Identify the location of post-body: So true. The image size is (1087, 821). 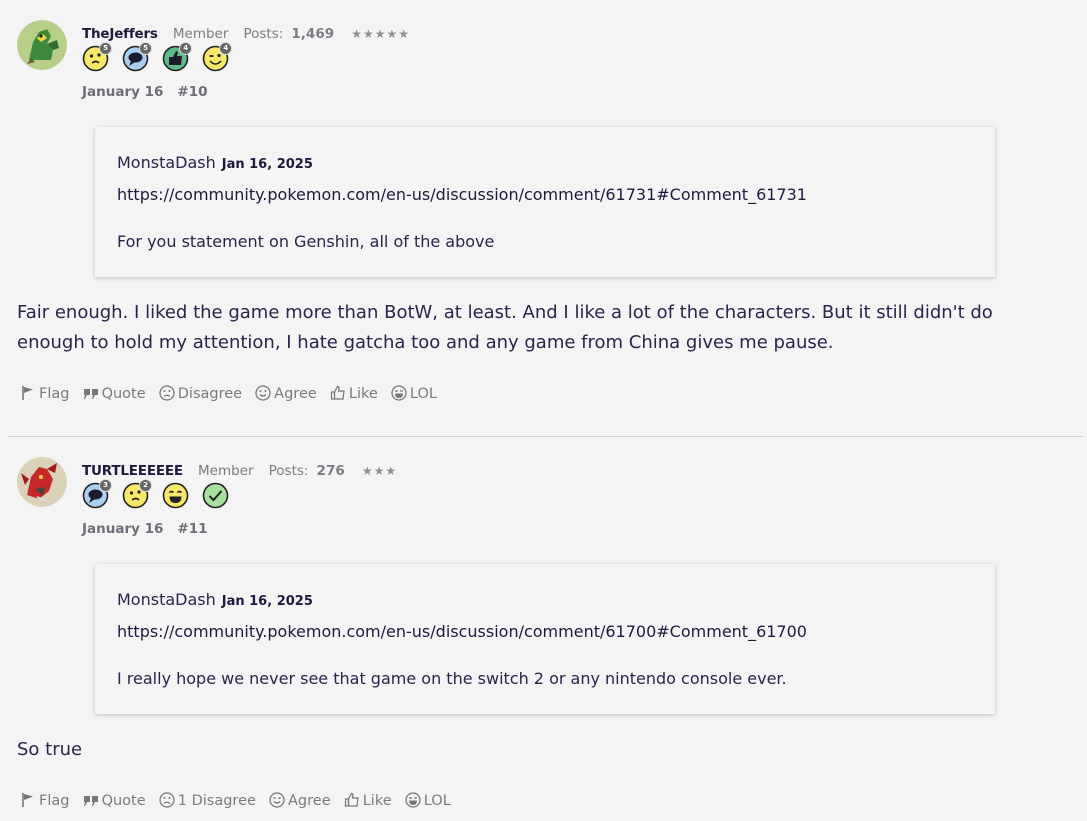
(50, 749).